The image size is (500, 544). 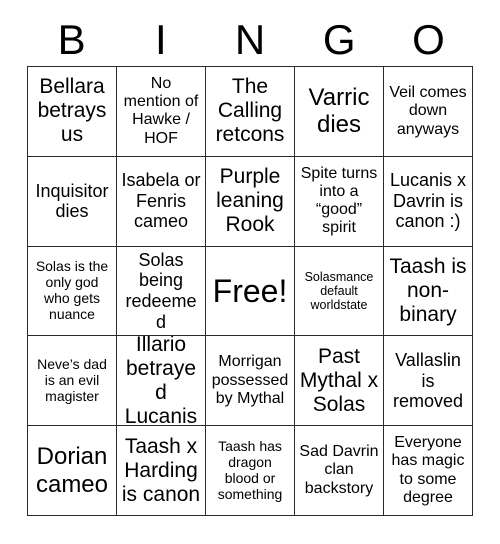 I want to click on bingo-header-letter-n: N, so click(x=250, y=39).